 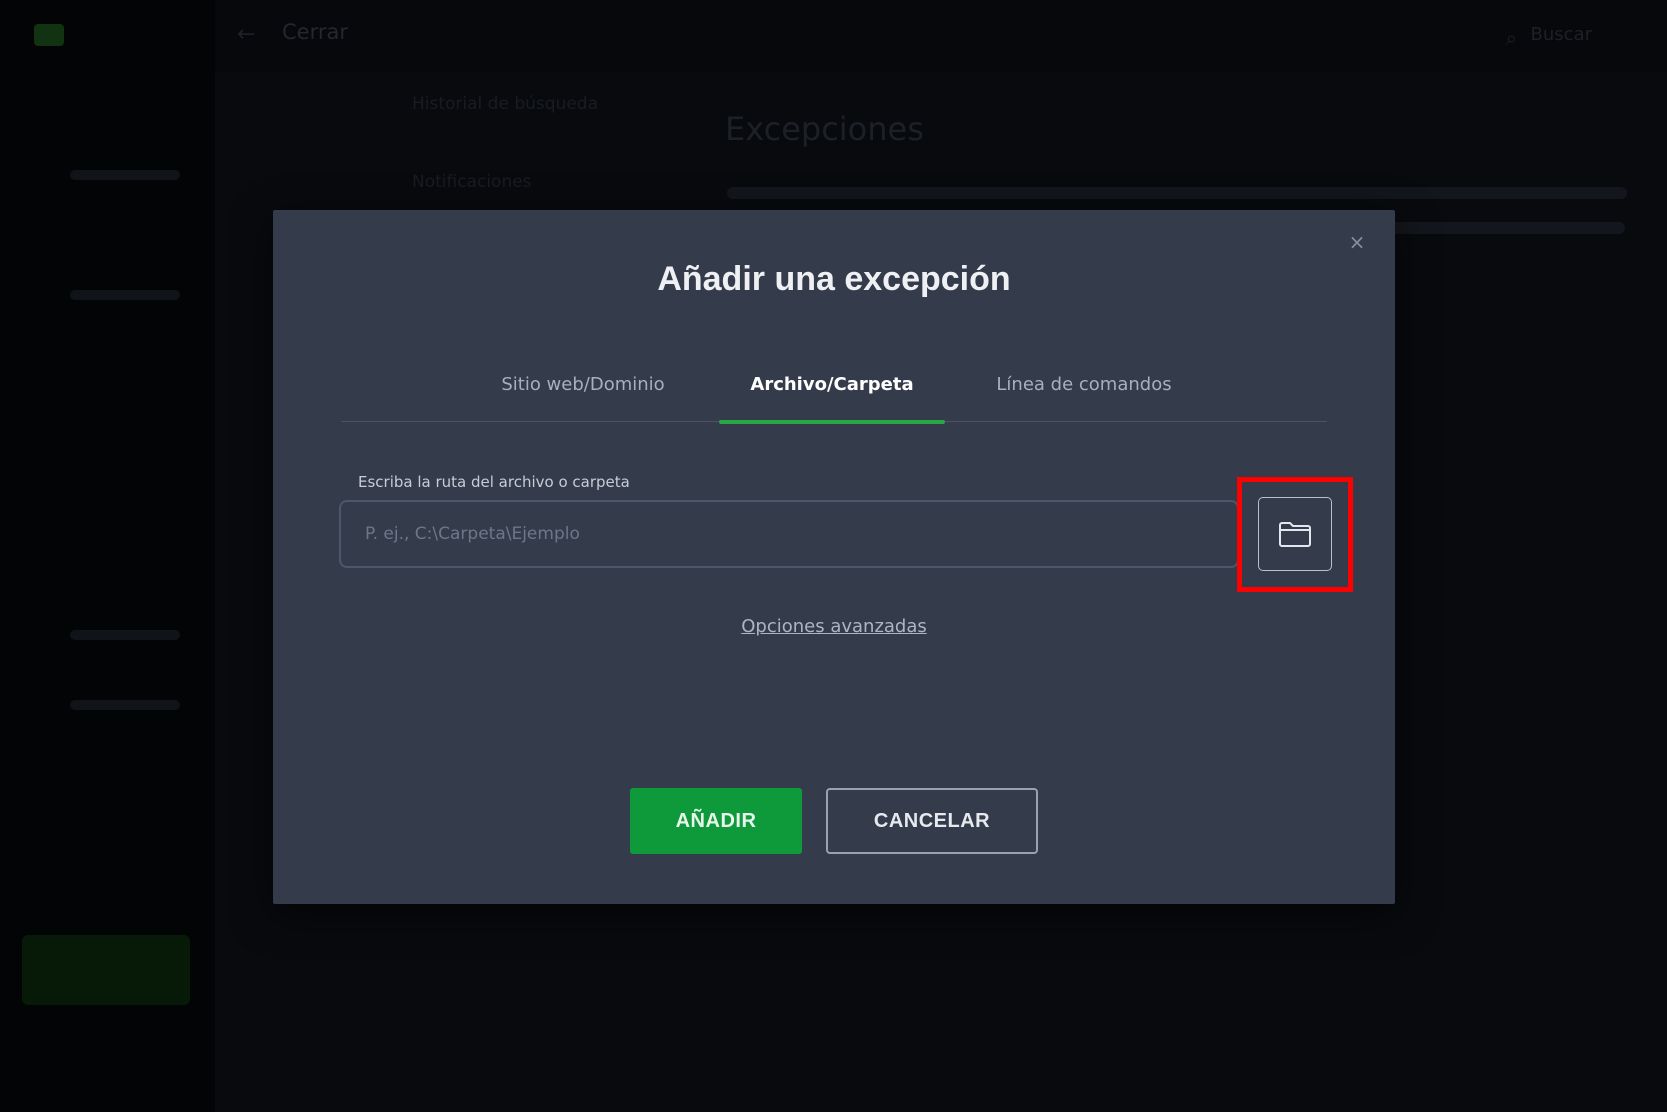 I want to click on browse-folder-button, so click(x=1295, y=534).